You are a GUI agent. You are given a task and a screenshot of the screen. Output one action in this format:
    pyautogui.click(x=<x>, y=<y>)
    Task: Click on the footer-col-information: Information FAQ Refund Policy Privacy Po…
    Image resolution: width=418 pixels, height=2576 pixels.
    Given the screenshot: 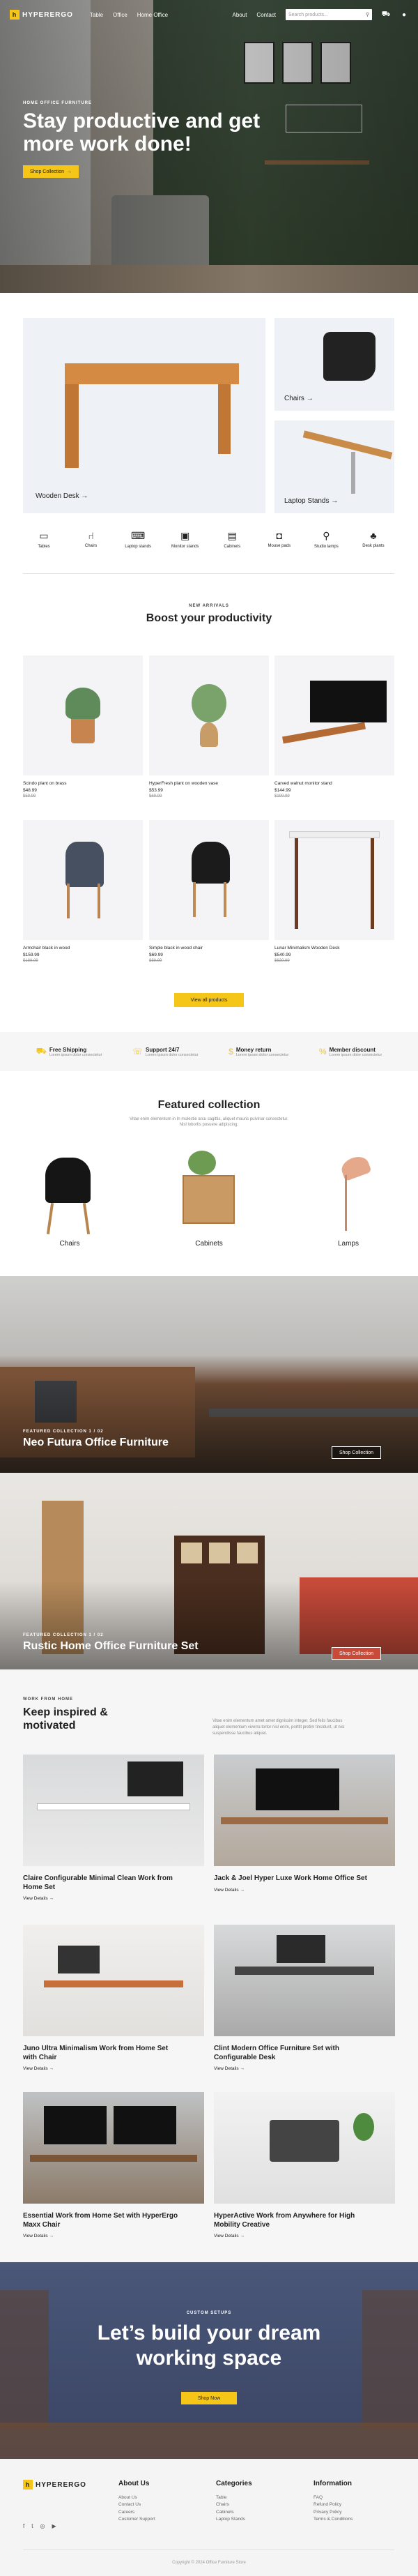 What is the action you would take?
    pyautogui.click(x=333, y=2501)
    